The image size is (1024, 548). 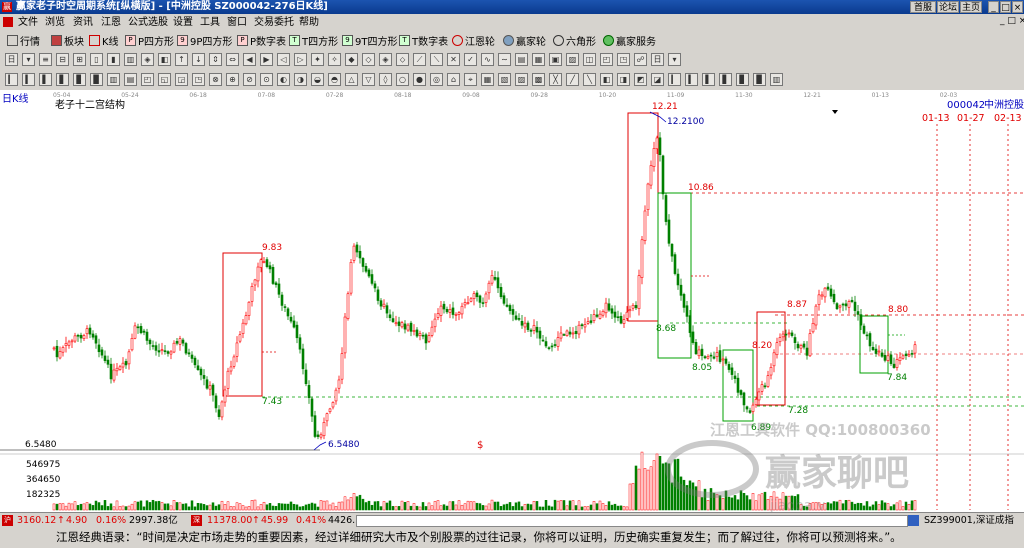 What do you see at coordinates (261, 40) in the screenshot?
I see `tool-p-table: P P数字表` at bounding box center [261, 40].